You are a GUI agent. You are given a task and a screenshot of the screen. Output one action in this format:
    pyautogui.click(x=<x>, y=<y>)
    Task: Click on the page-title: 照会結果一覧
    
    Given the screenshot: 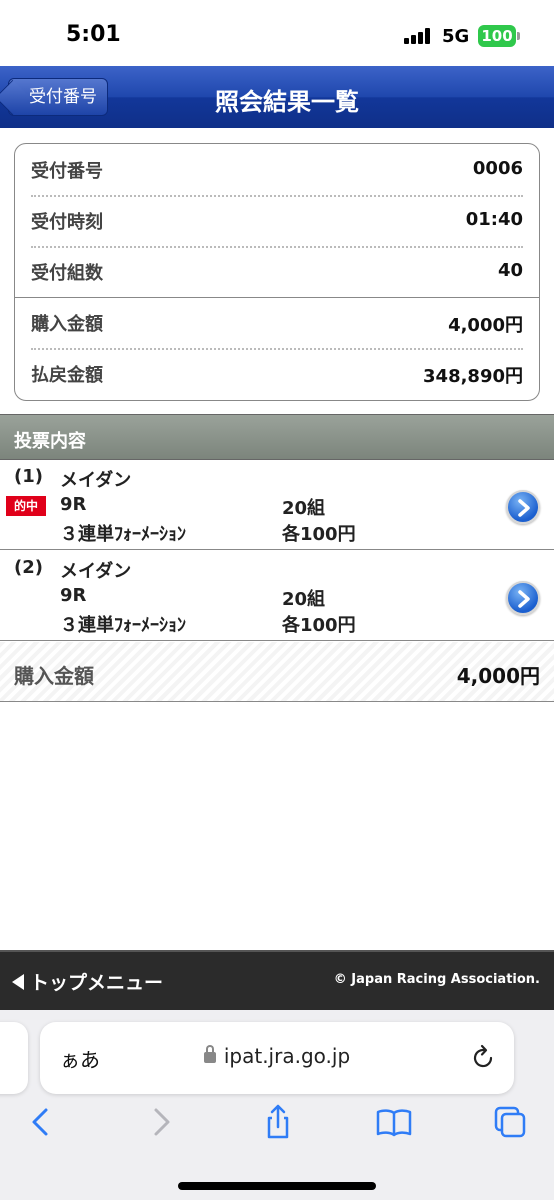 What is the action you would take?
    pyautogui.click(x=287, y=102)
    